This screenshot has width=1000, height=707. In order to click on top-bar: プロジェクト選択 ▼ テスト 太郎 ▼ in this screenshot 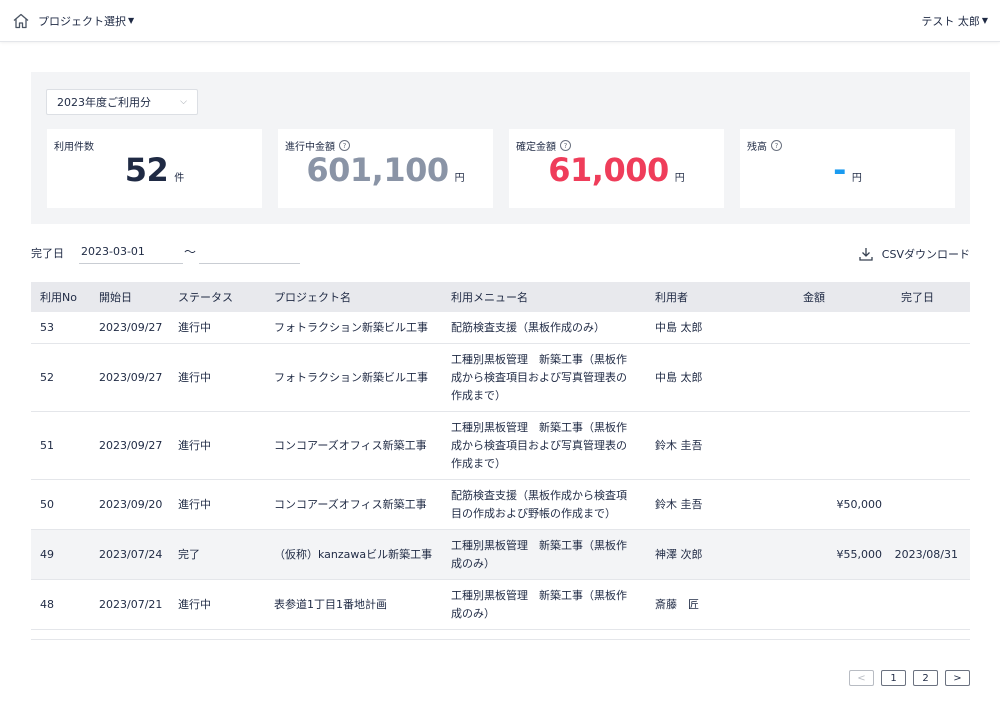, I will do `click(500, 21)`.